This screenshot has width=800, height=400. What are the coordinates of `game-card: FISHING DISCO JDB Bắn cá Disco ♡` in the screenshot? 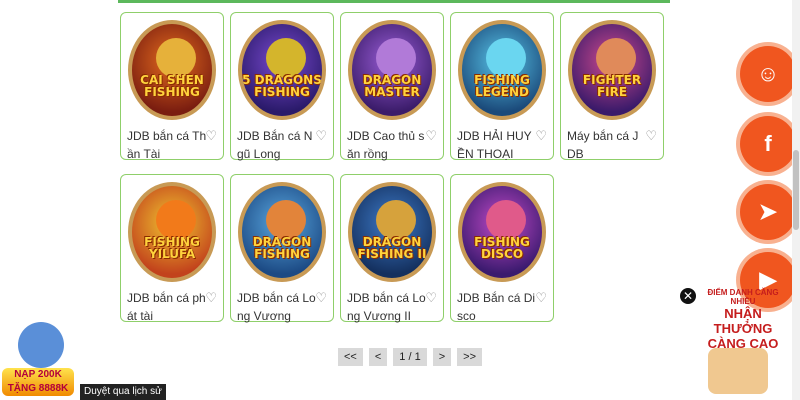 It's located at (502, 249).